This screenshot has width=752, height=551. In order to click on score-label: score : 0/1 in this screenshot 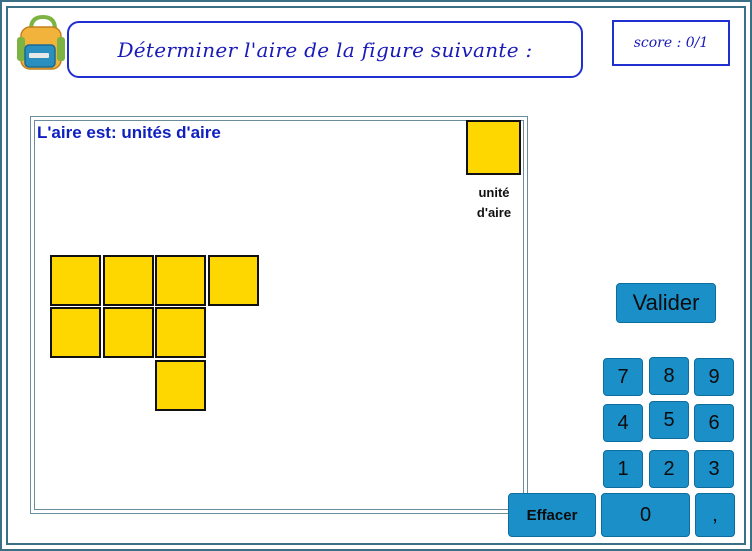, I will do `click(671, 43)`.